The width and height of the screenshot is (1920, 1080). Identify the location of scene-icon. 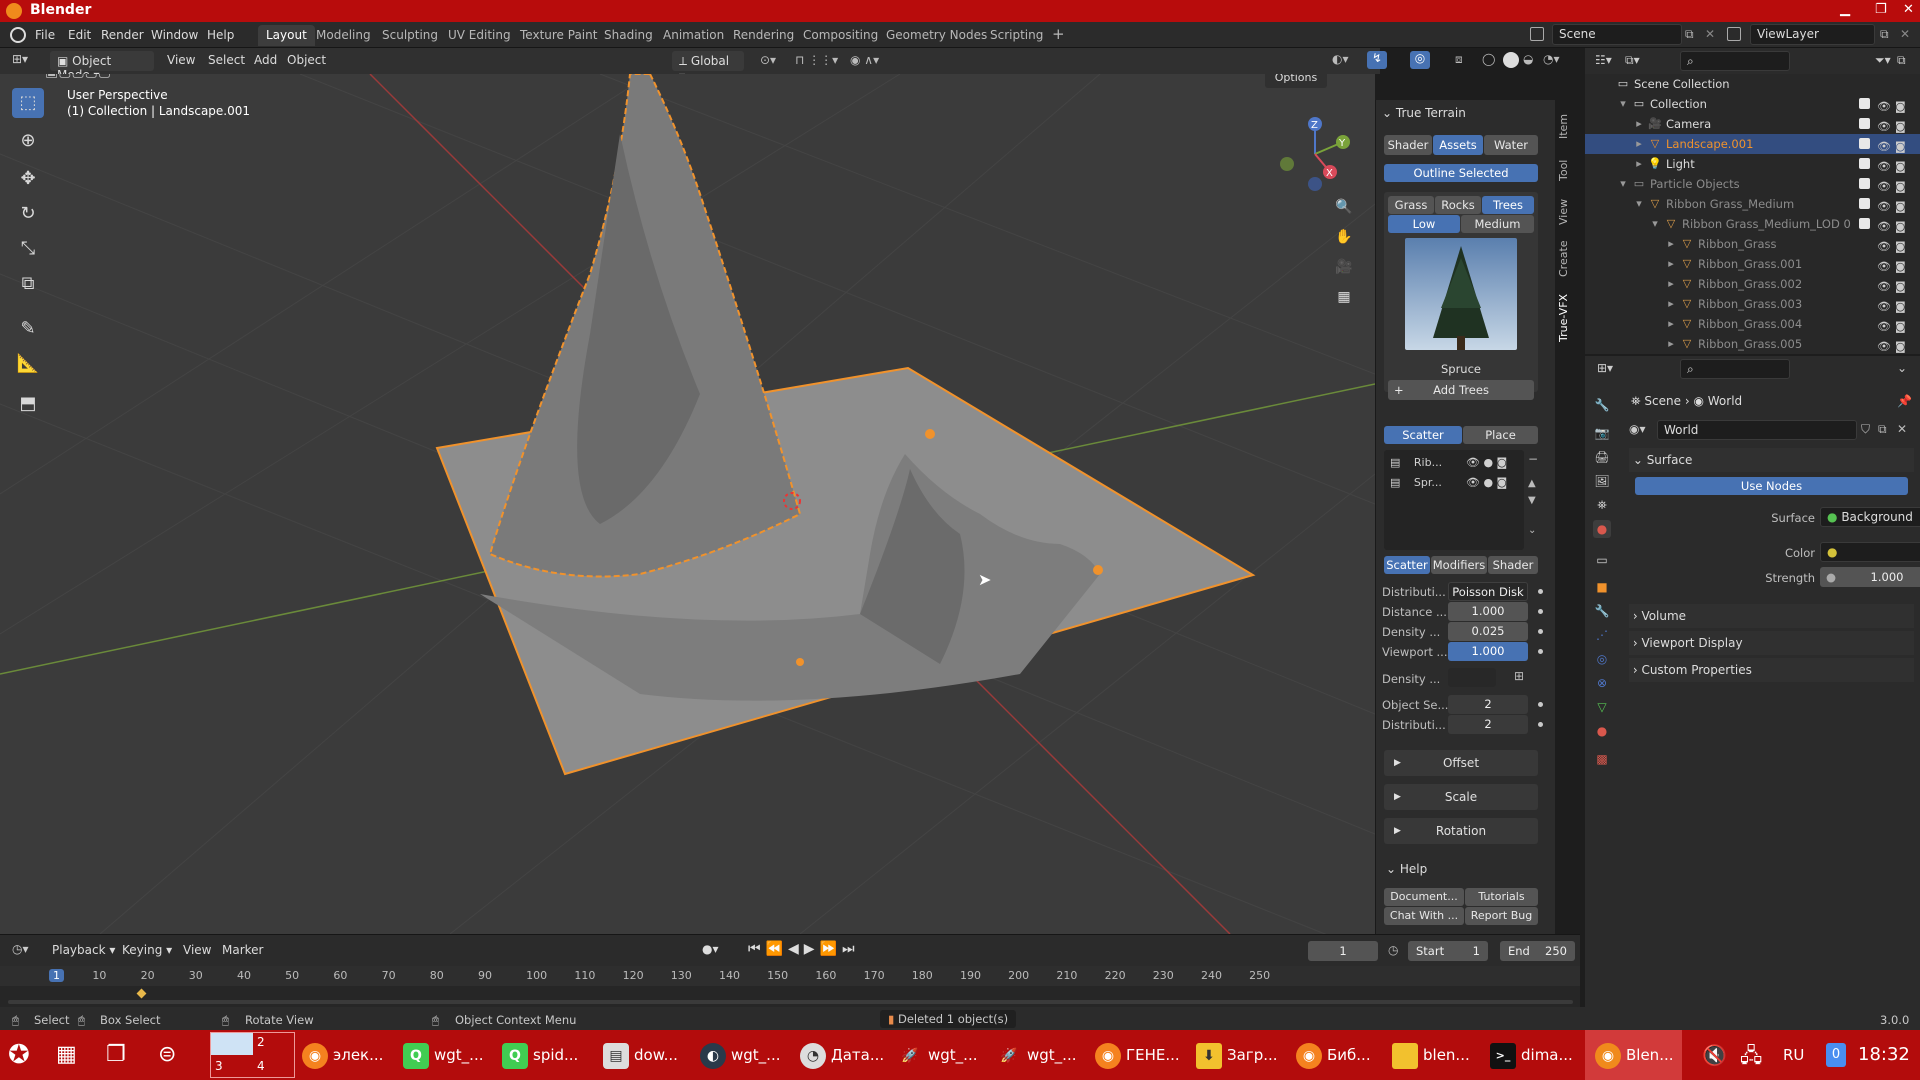
(1537, 34).